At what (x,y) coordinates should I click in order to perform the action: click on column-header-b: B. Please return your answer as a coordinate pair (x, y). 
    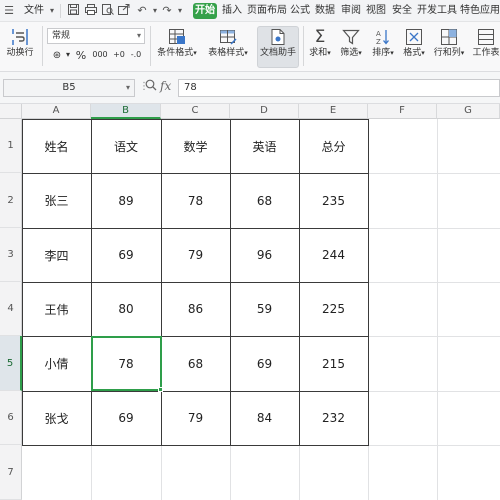
    Looking at the image, I should click on (126, 111).